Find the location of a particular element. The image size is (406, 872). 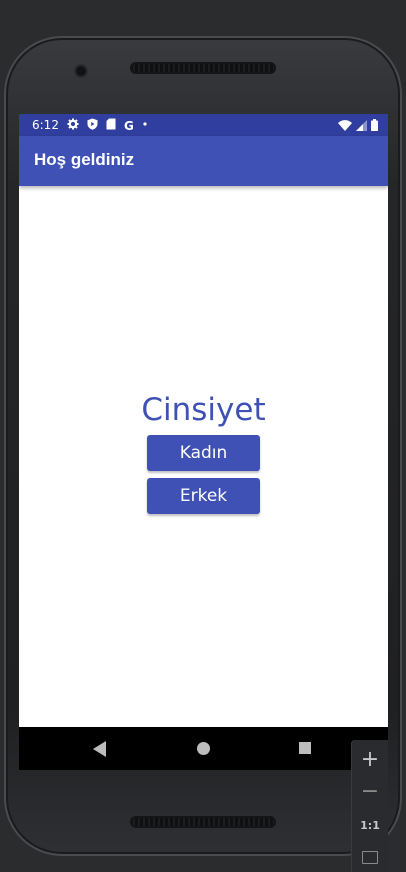

zoom-out-button: − is located at coordinates (370, 791).